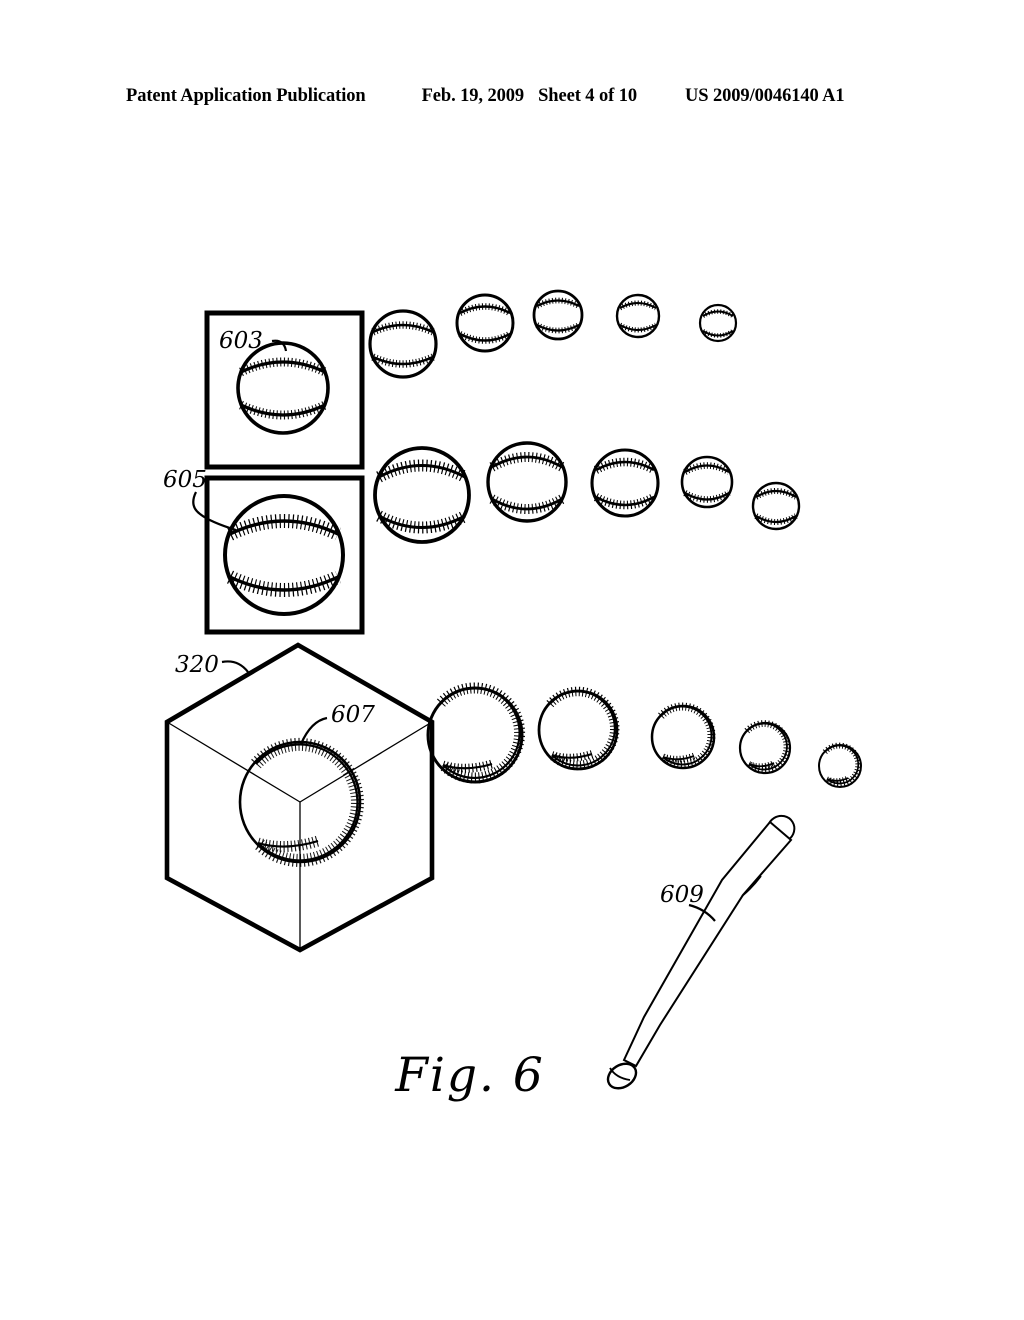 The width and height of the screenshot is (1024, 1320). I want to click on ref-label-607: 607, so click(353, 715).